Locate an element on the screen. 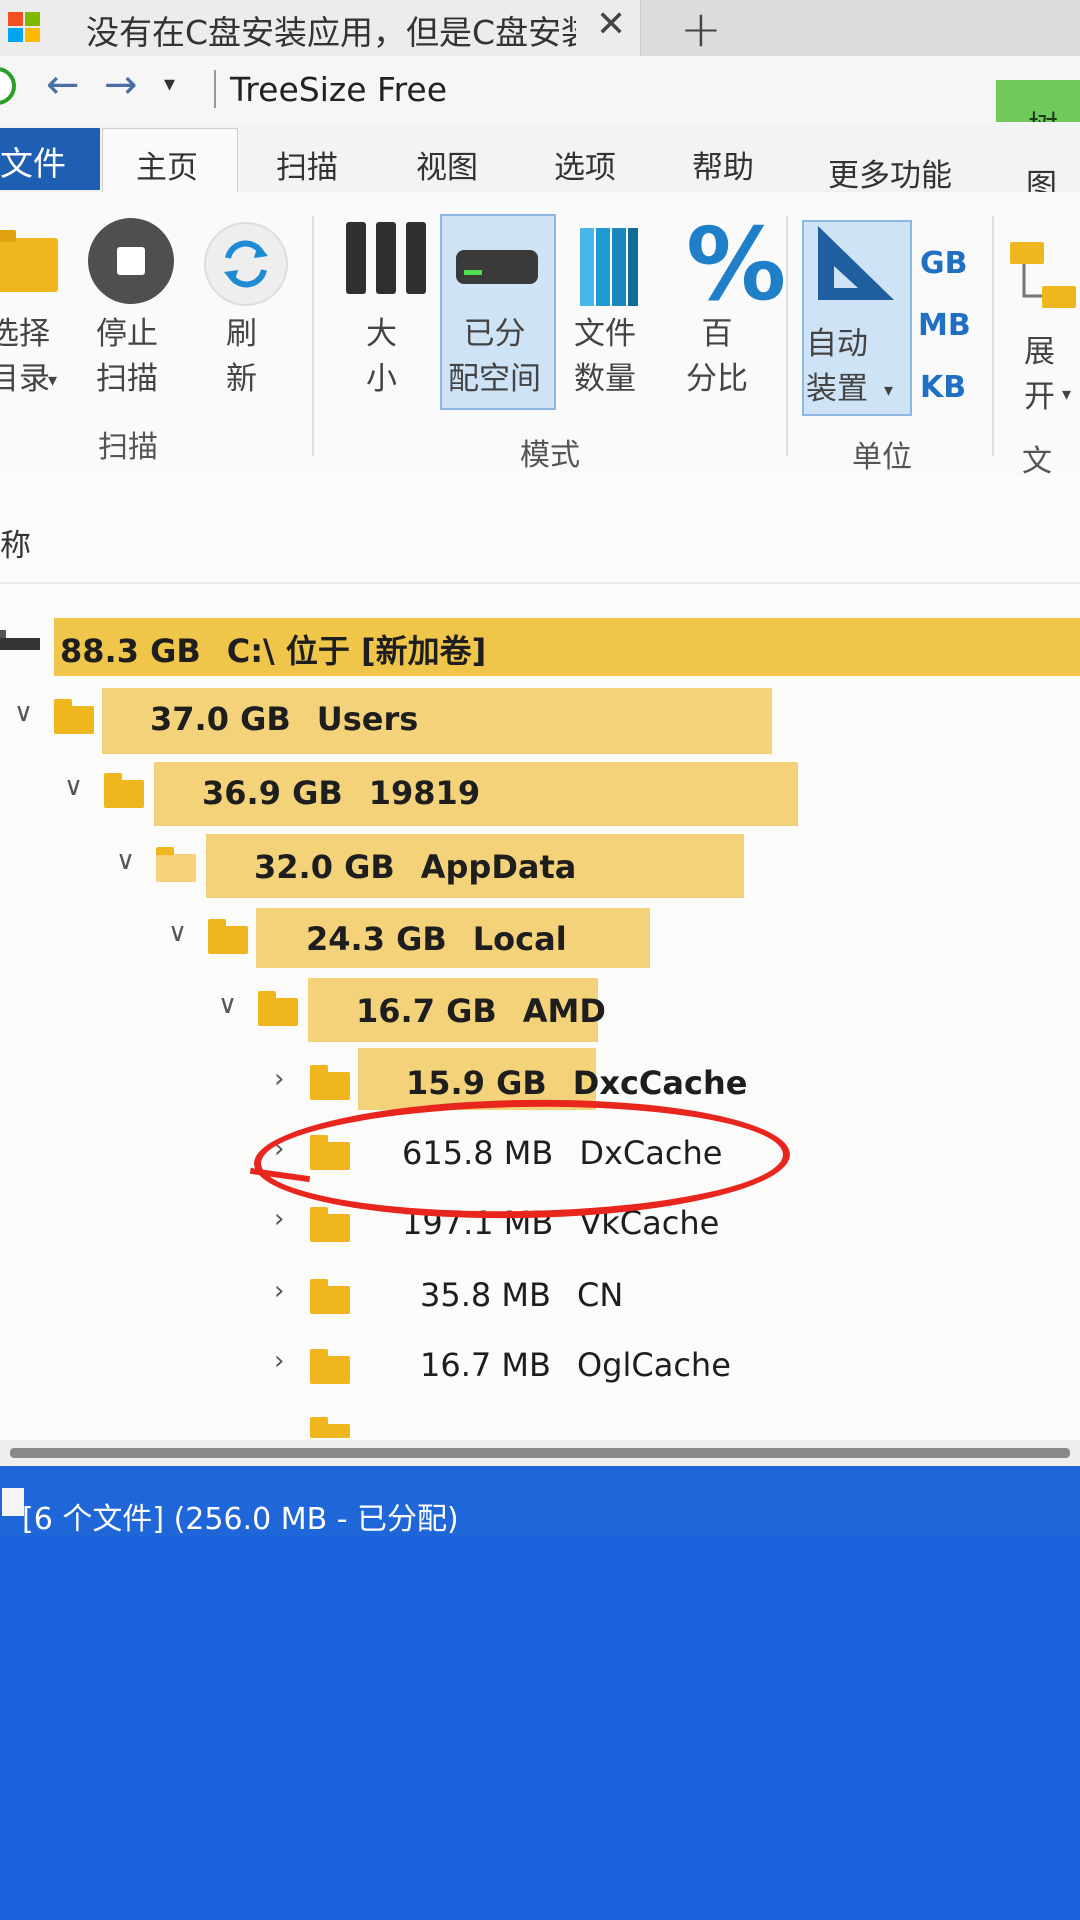 Image resolution: width=1080 pixels, height=1920 pixels. tab-close-icon: ✕ is located at coordinates (611, 24).